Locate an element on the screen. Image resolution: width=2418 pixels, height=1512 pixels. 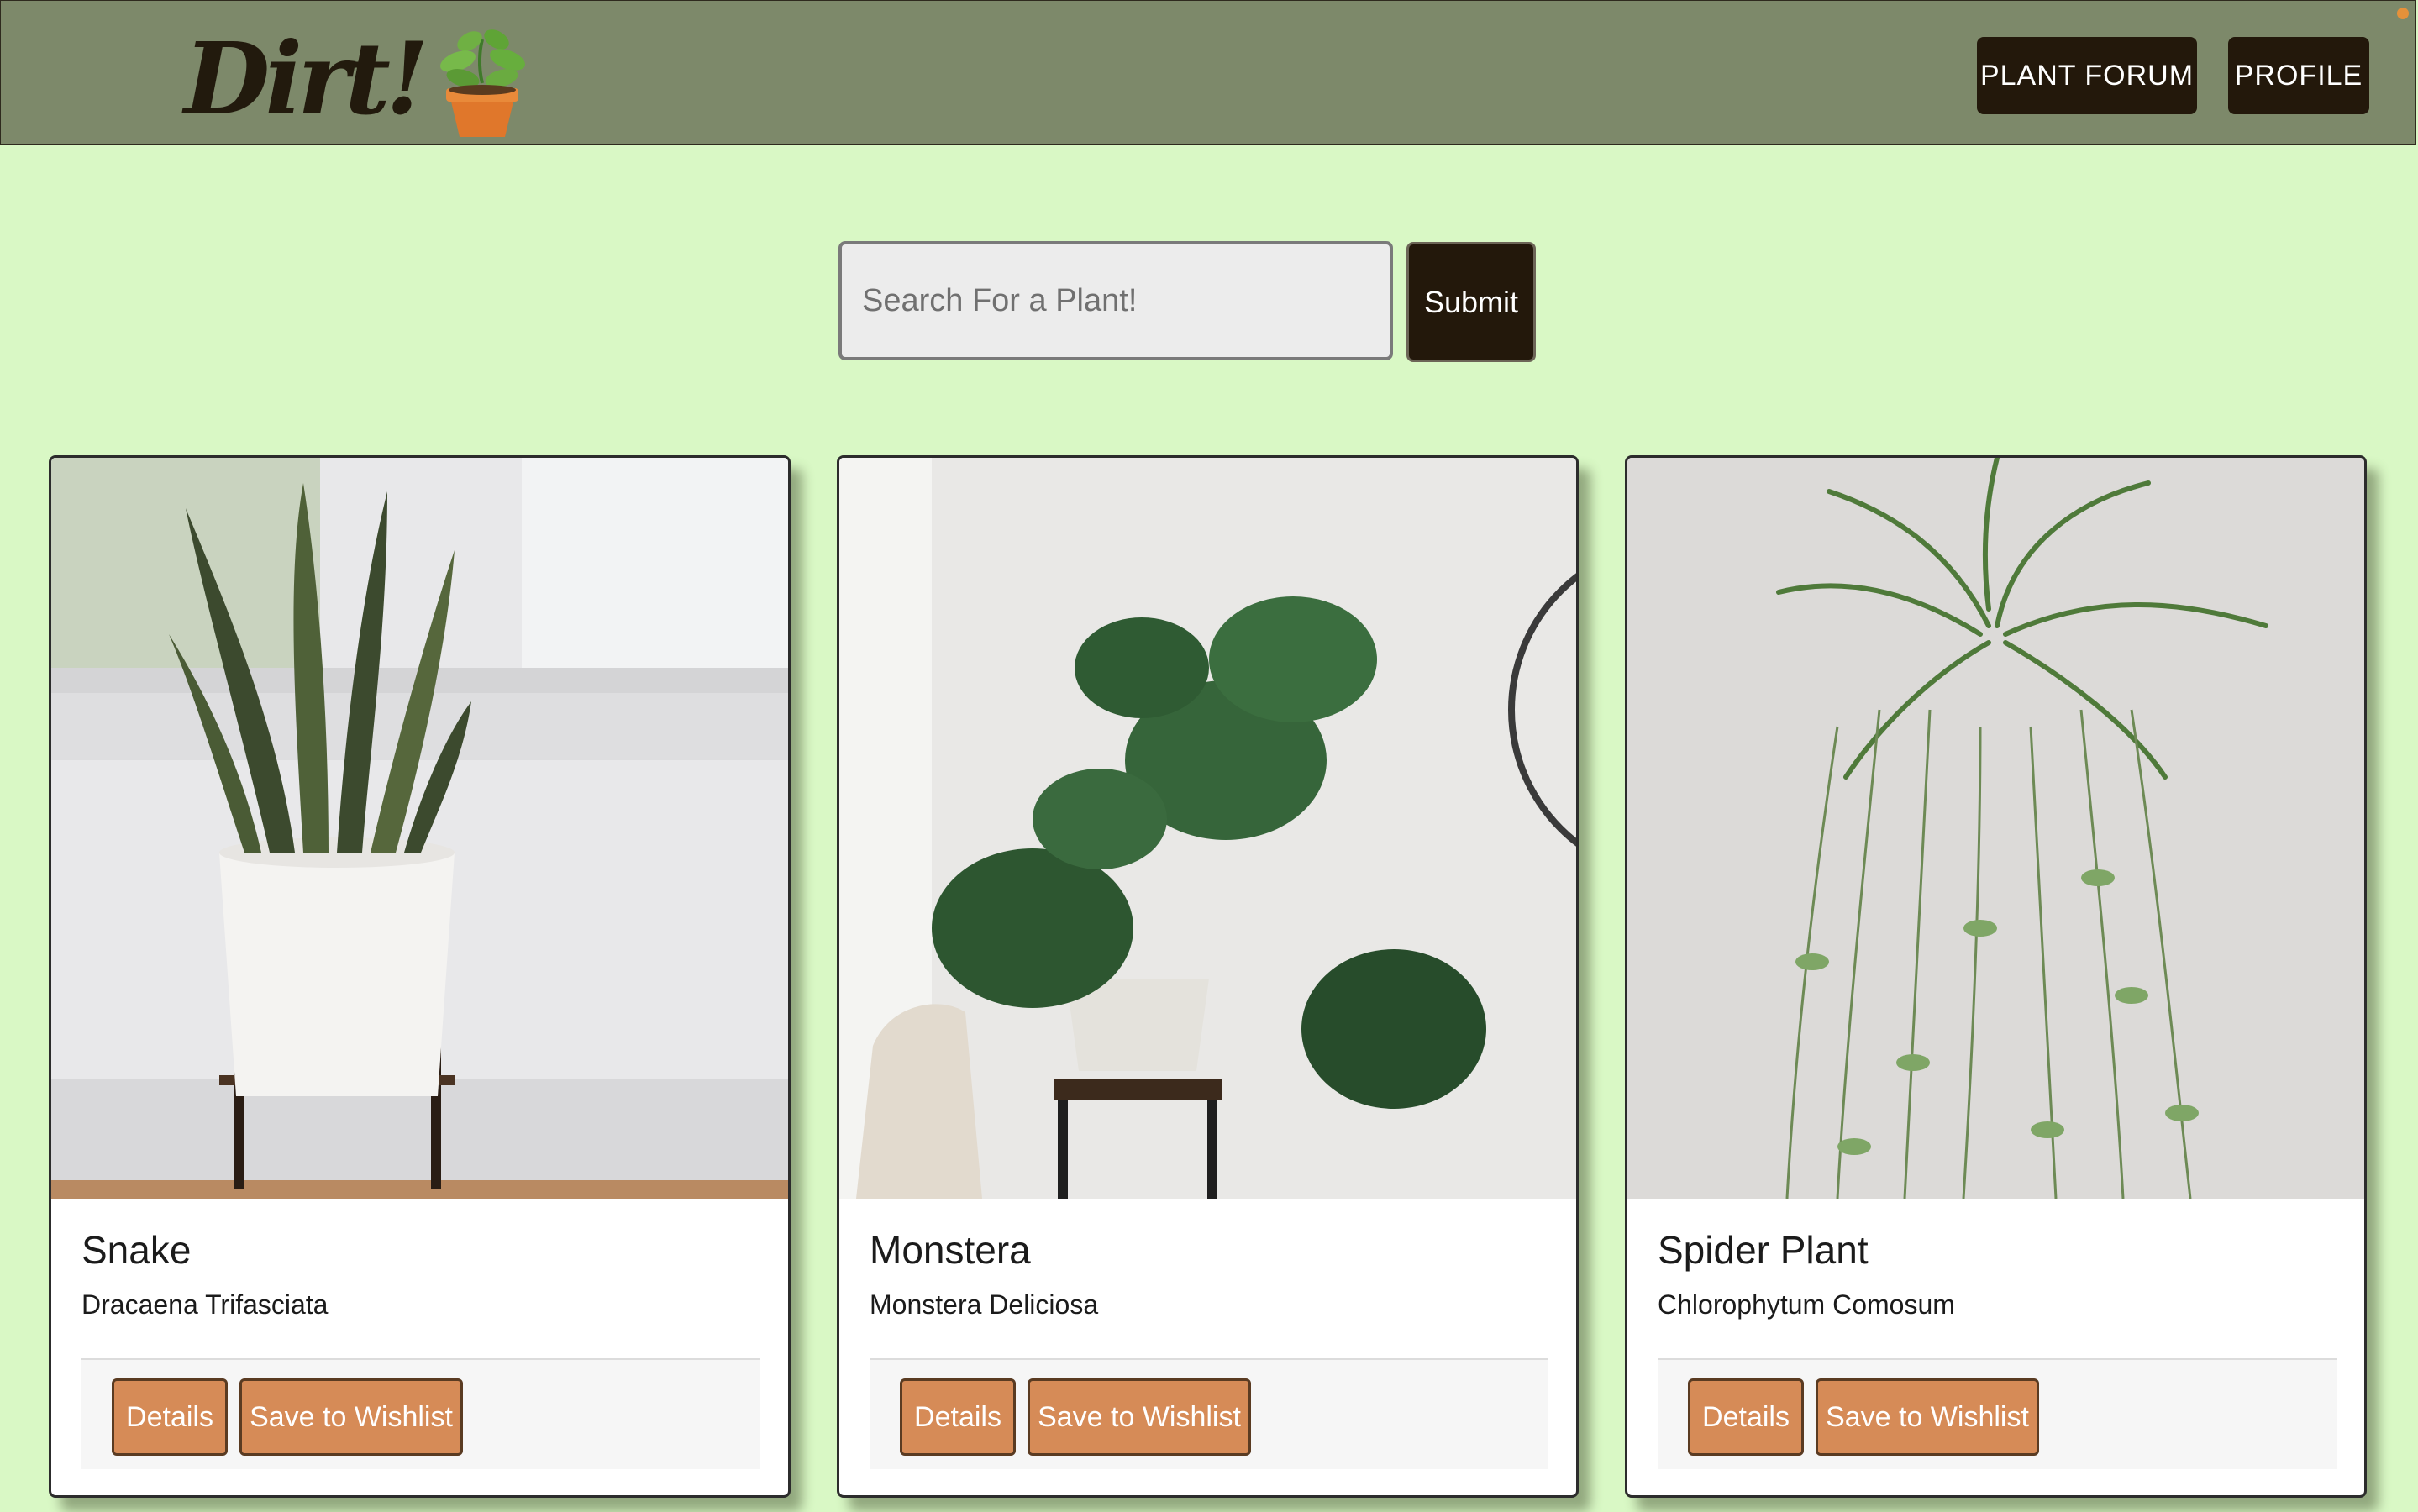
card-title: Spider Plant is located at coordinates (1764, 1250).